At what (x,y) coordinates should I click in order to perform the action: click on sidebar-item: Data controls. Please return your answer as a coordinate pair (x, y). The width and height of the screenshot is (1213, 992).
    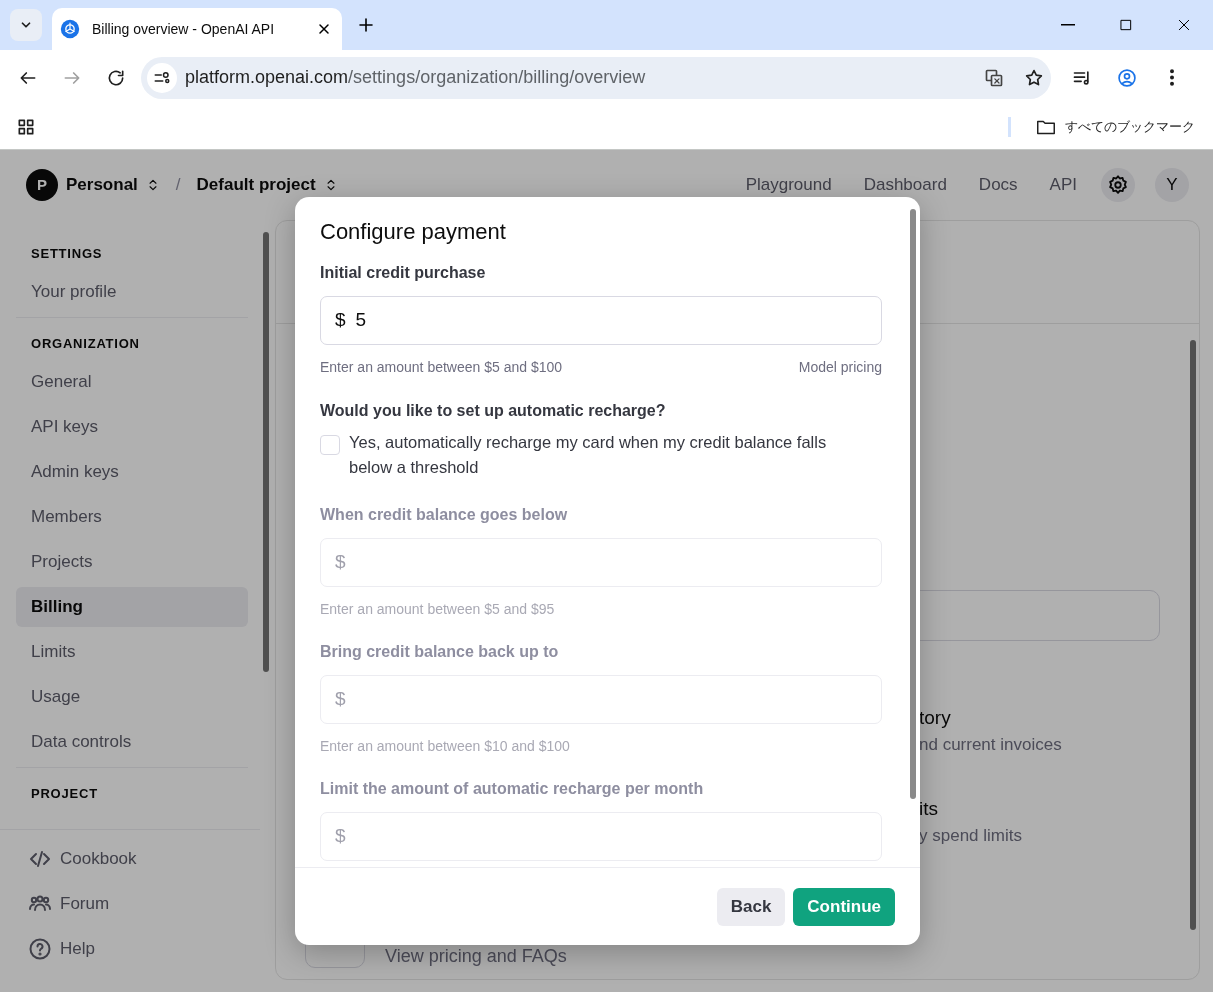
    Looking at the image, I should click on (132, 742).